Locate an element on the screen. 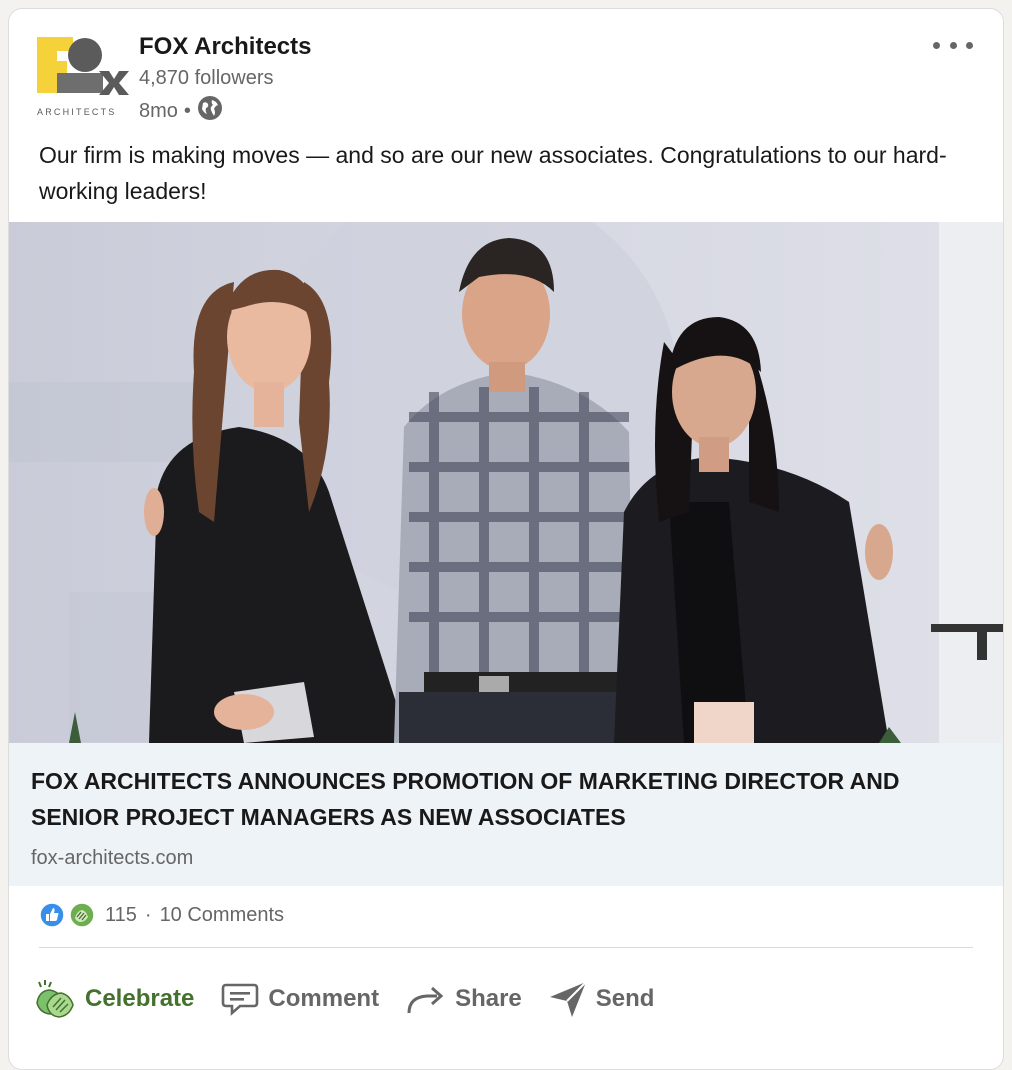 The image size is (1012, 1070). company-logo: ARCHITECTS is located at coordinates (83, 78).